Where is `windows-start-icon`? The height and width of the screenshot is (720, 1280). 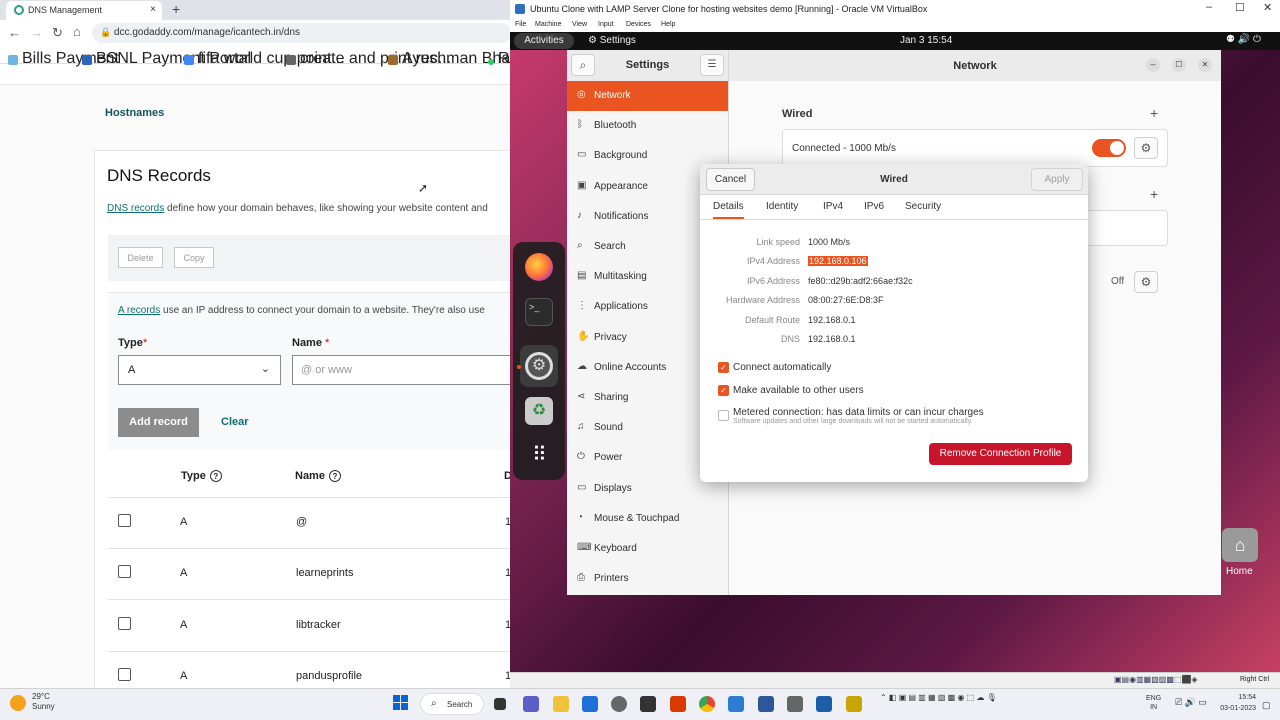
windows-start-icon is located at coordinates (401, 703).